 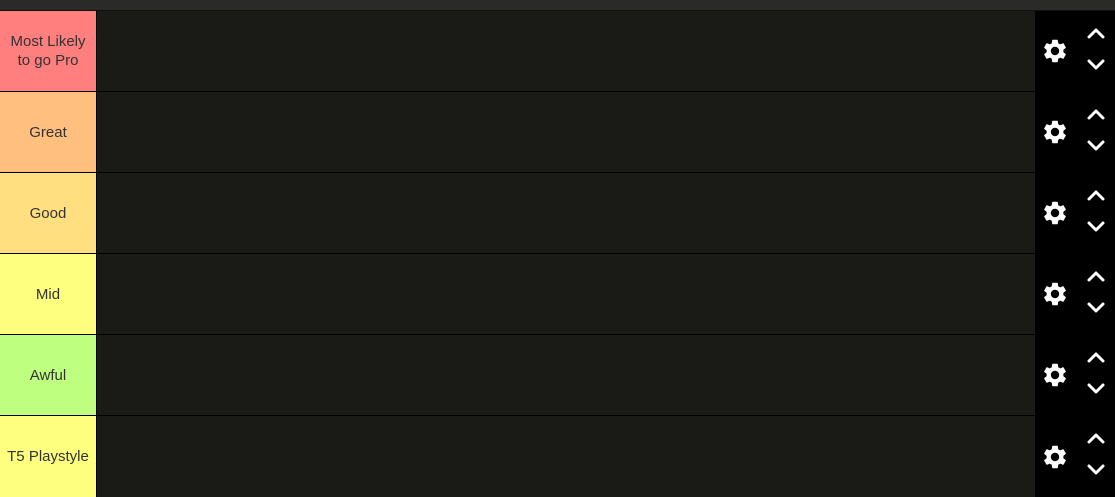 I want to click on top-bar, so click(x=557, y=5).